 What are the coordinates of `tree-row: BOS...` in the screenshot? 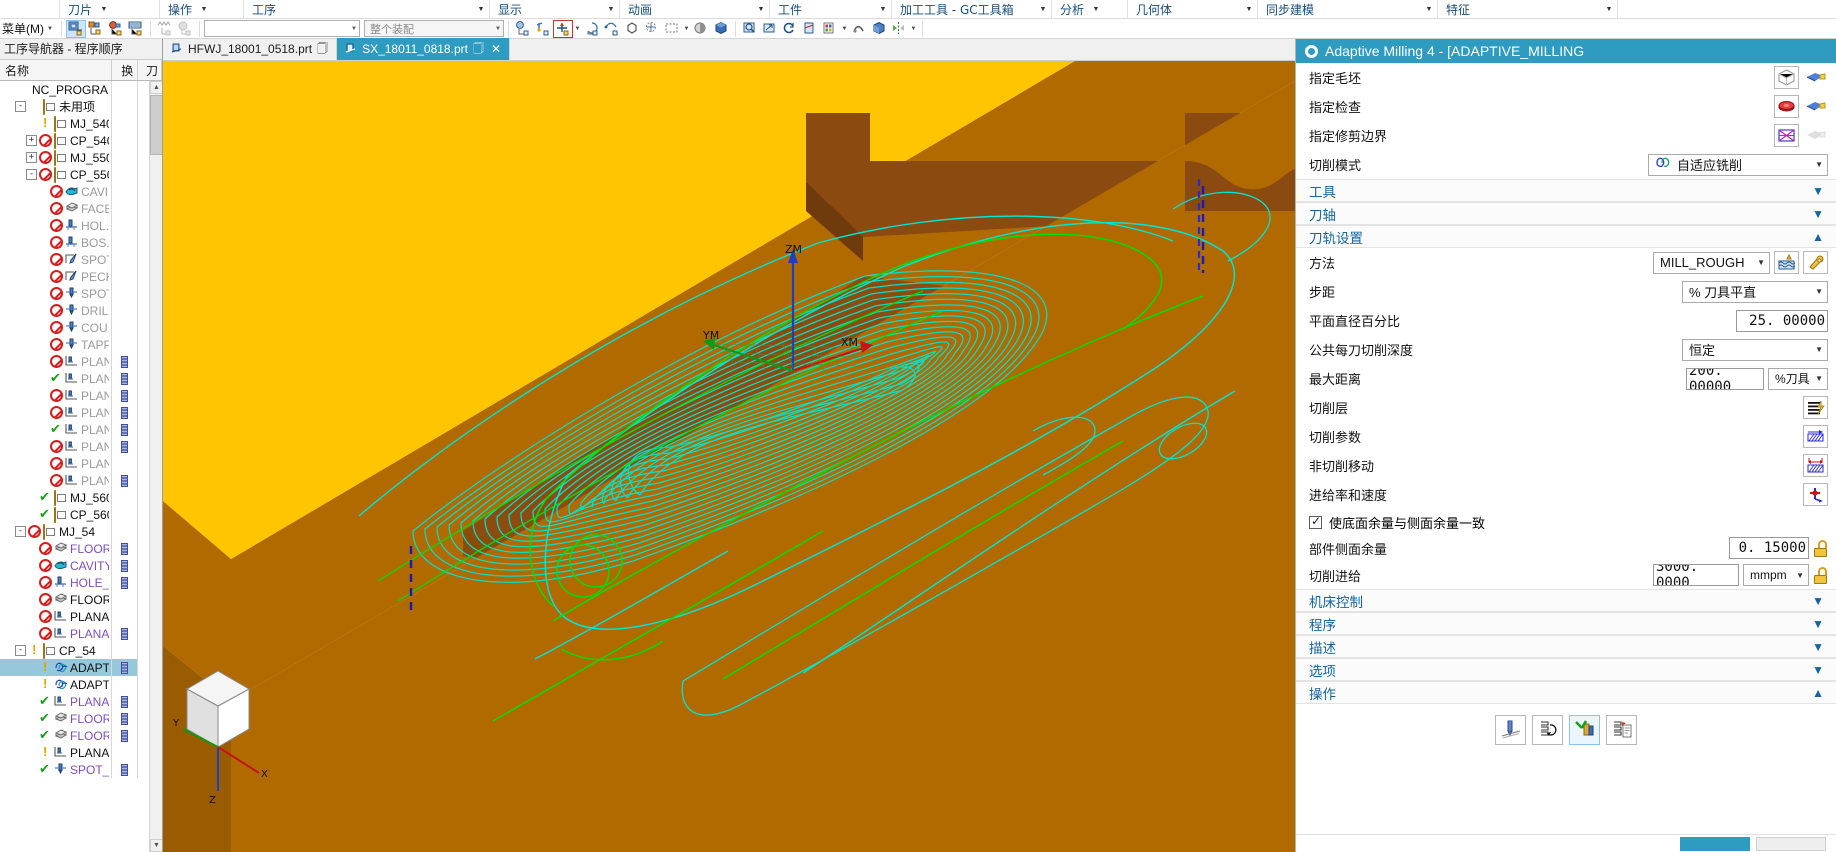 It's located at (81, 242).